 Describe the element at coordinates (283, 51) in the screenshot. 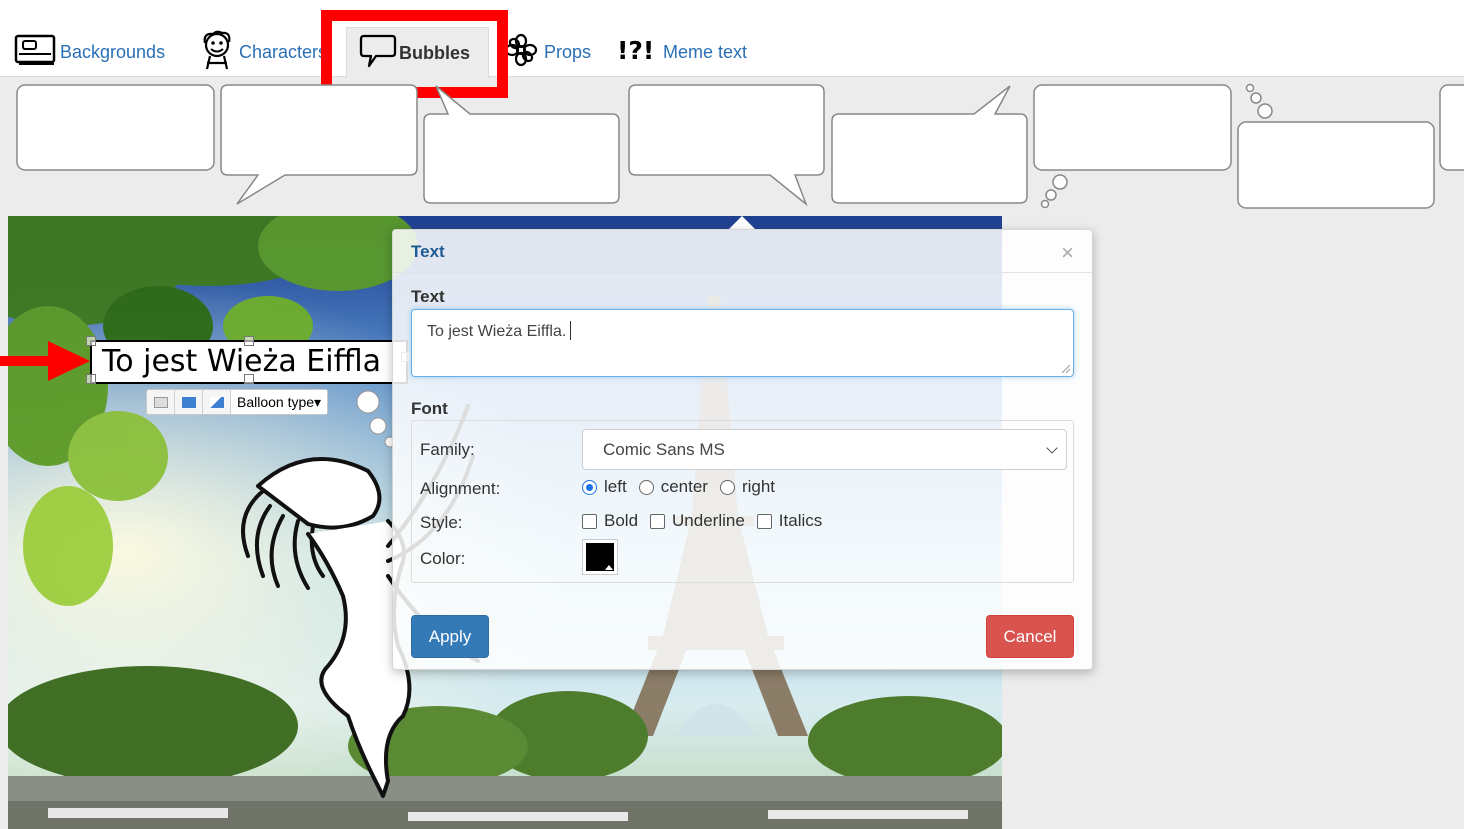

I see `tab-characters-label: Characters` at that location.